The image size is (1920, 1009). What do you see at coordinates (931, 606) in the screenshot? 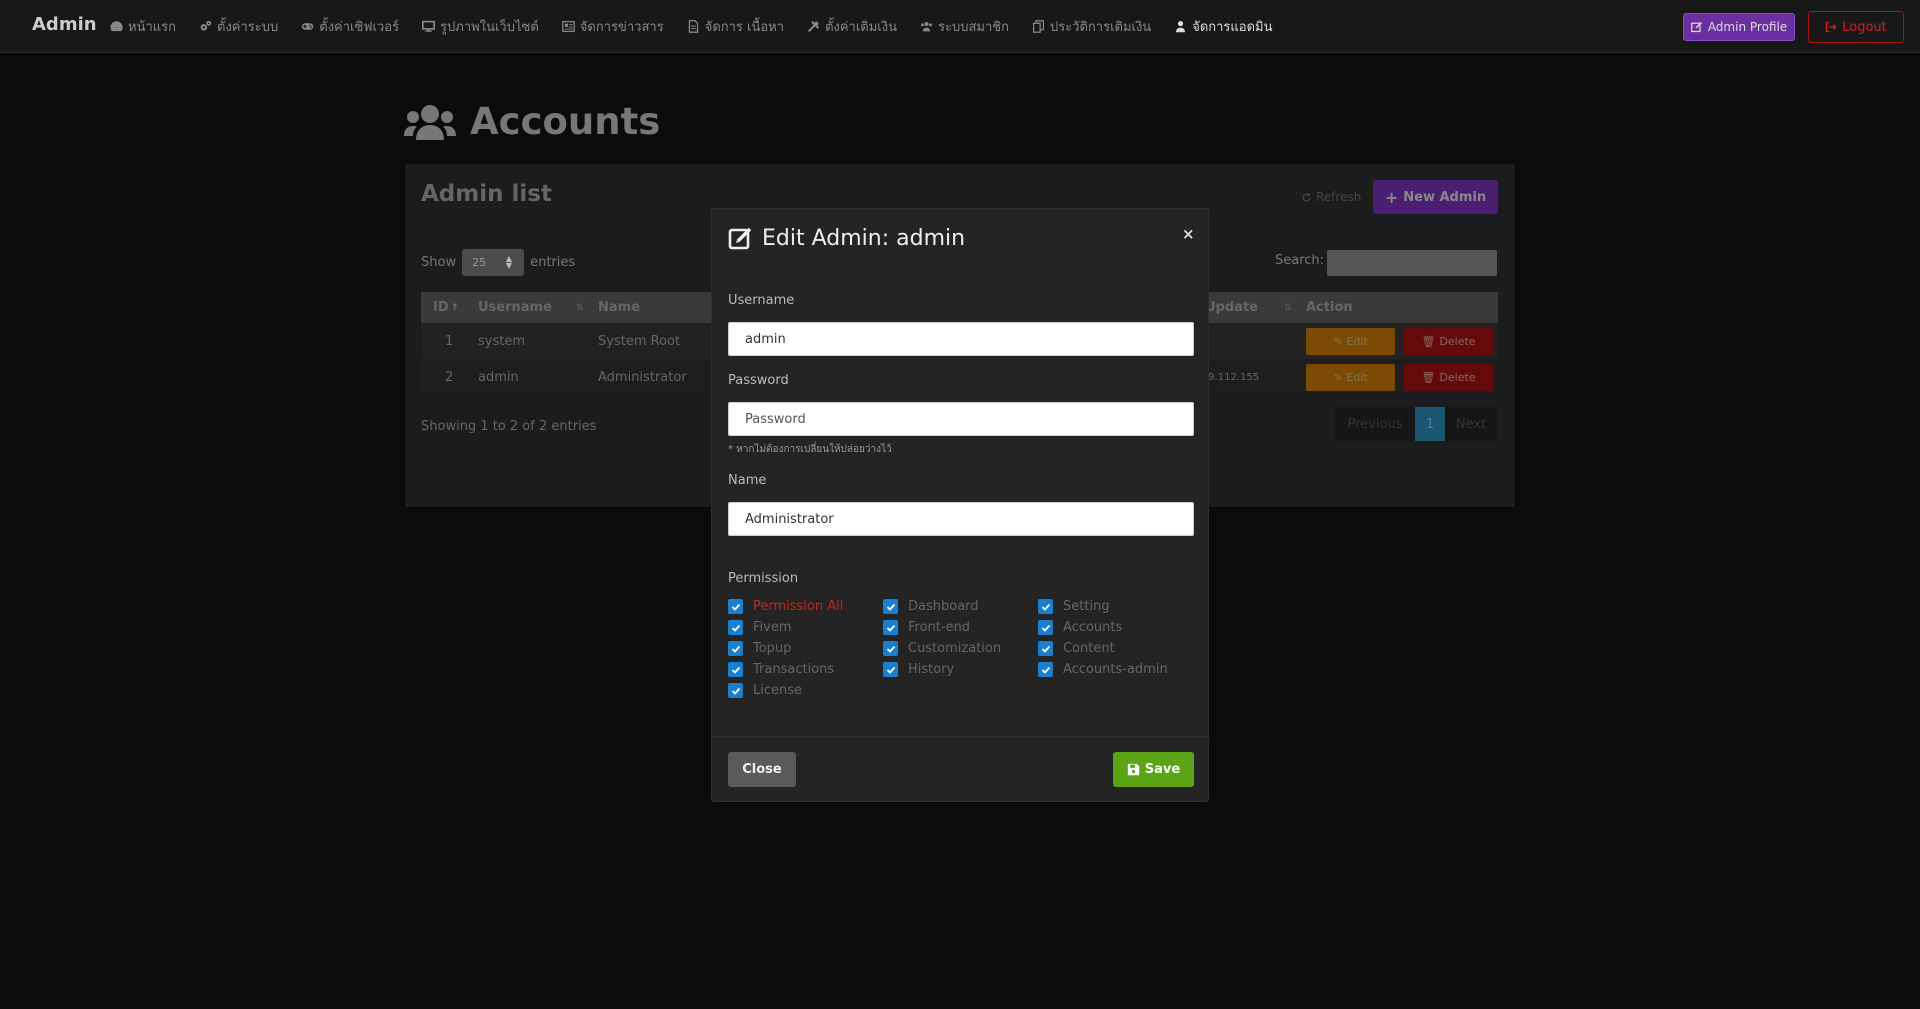
I see `permission-dashboard-checkbox: Dashboard` at bounding box center [931, 606].